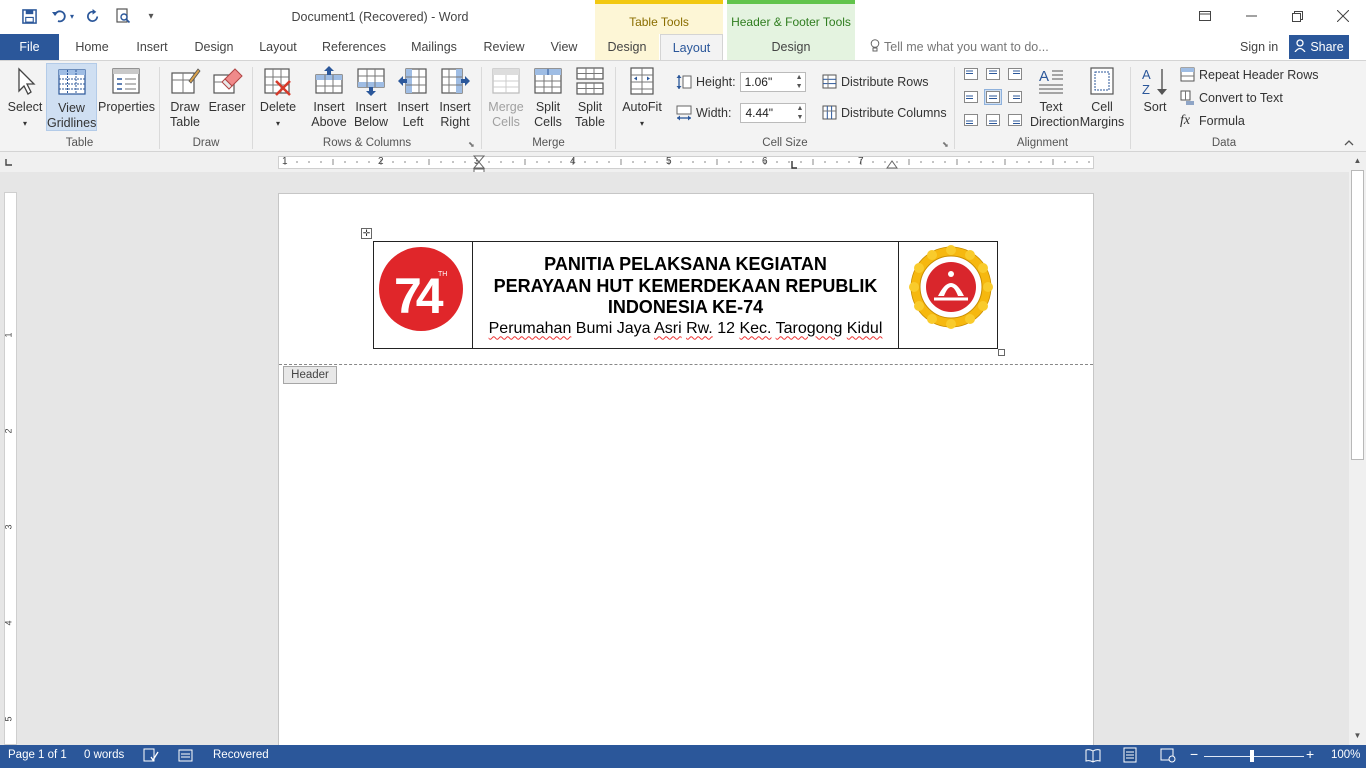  I want to click on table-tools-label: Table Tools, so click(659, 17).